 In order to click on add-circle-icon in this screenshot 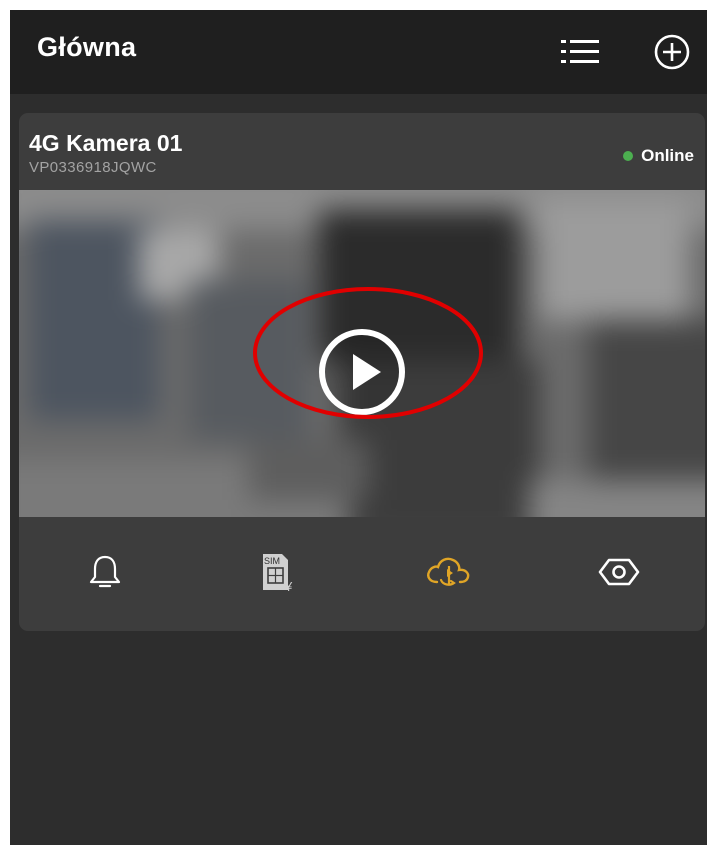, I will do `click(672, 52)`.